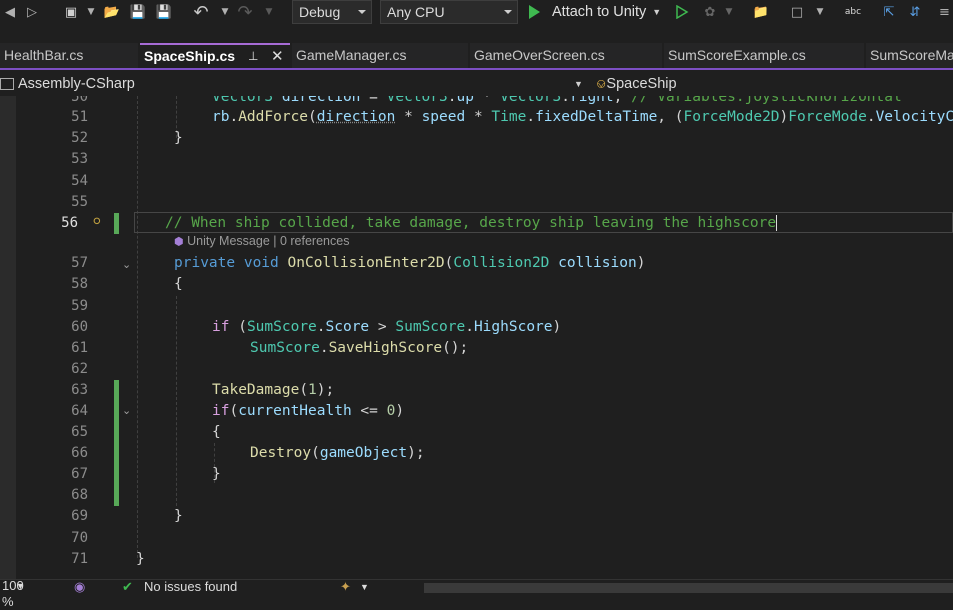 The width and height of the screenshot is (953, 610). I want to click on tab-spaceship: SpaceShip.cs ⊥ ✕, so click(215, 55).